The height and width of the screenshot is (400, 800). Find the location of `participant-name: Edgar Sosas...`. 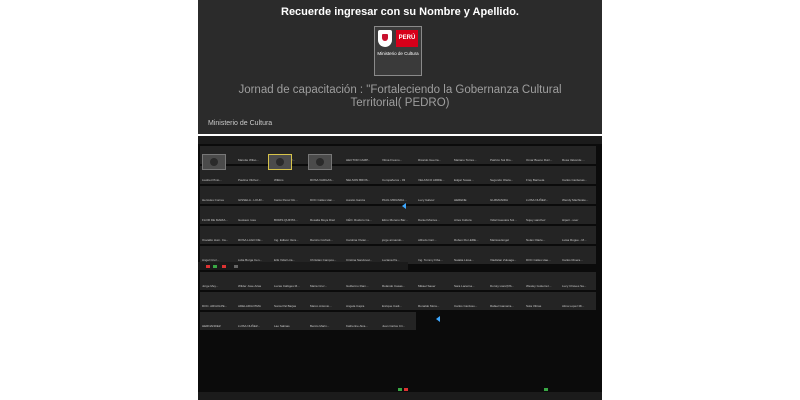

participant-name: Edgar Sosas... is located at coordinates (464, 180).